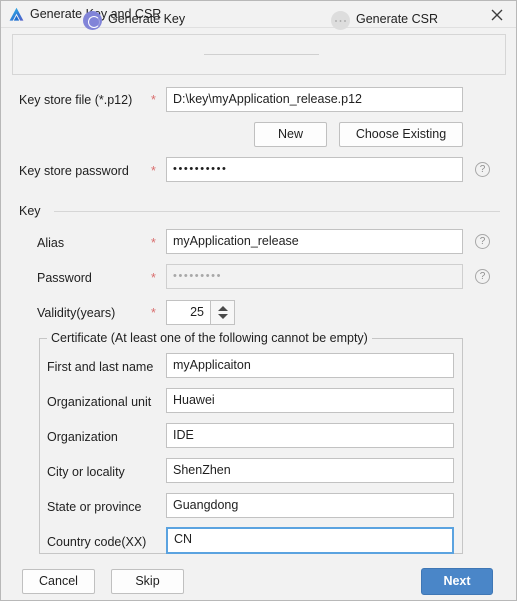 This screenshot has width=517, height=601. I want to click on validity-label: Validity(years), so click(76, 313).